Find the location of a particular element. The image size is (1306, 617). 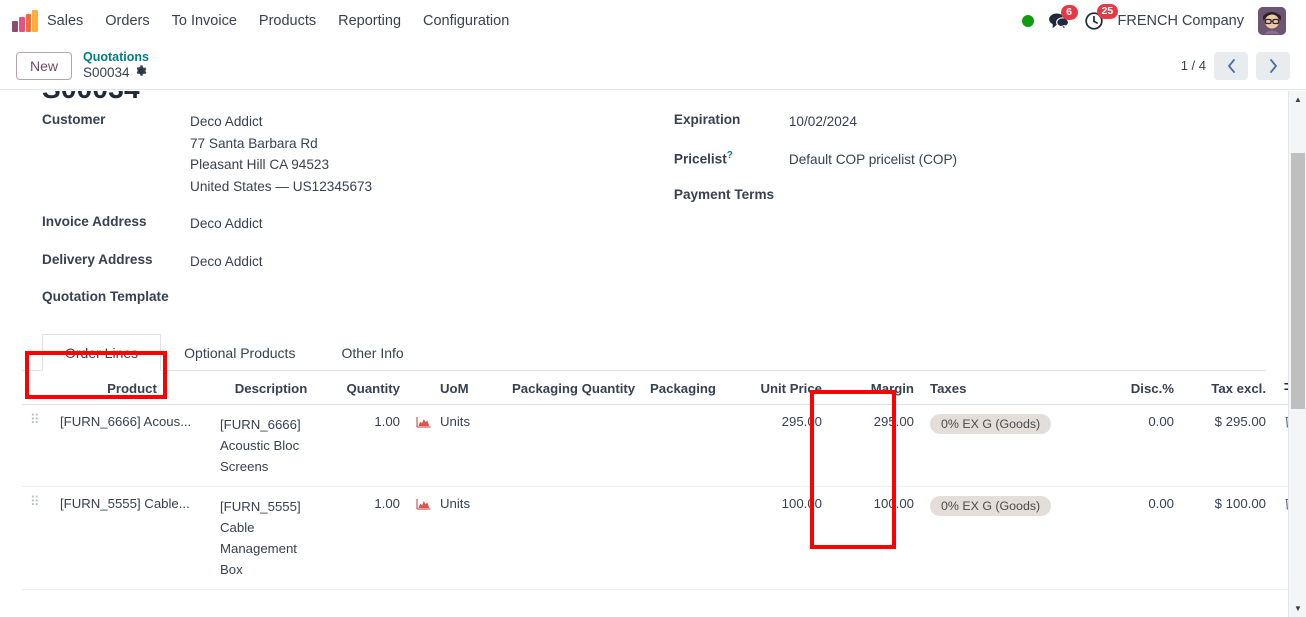

scroll-up-arrow-icon: ▲ is located at coordinates (1297, 99).